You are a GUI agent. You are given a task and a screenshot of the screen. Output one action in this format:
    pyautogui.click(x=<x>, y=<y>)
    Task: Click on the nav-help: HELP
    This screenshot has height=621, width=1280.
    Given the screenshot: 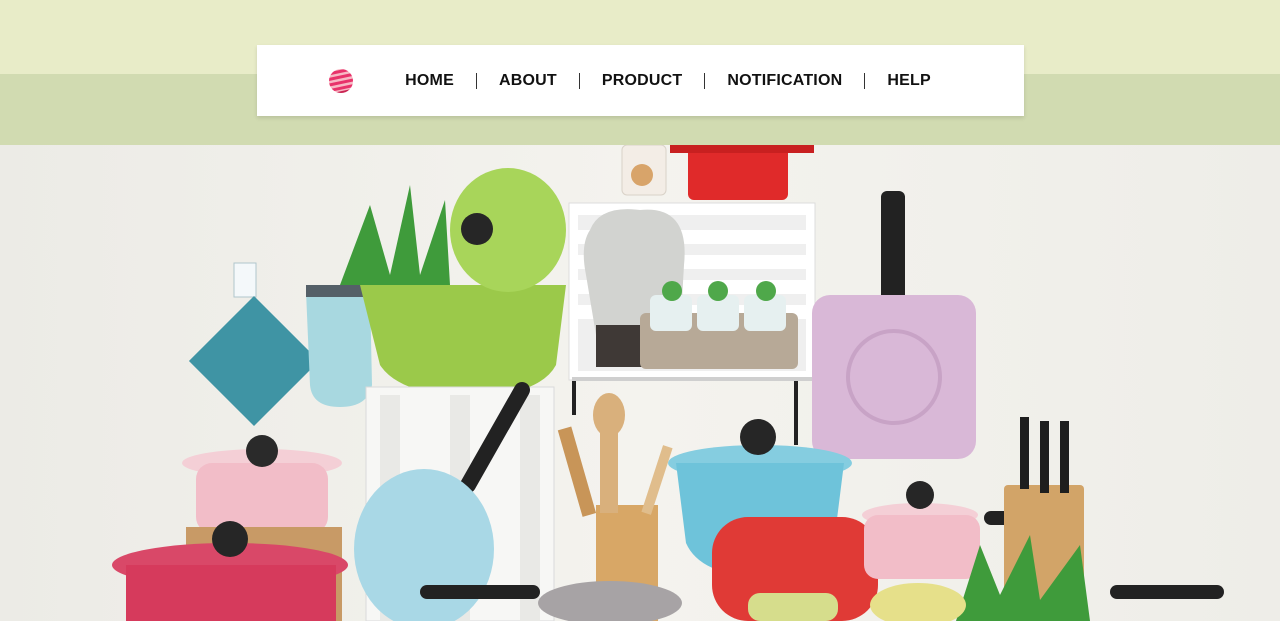 What is the action you would take?
    pyautogui.click(x=908, y=80)
    